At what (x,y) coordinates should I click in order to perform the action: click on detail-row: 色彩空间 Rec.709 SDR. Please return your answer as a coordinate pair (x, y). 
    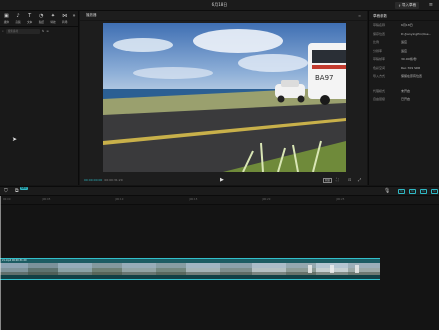
    Looking at the image, I should click on (404, 68).